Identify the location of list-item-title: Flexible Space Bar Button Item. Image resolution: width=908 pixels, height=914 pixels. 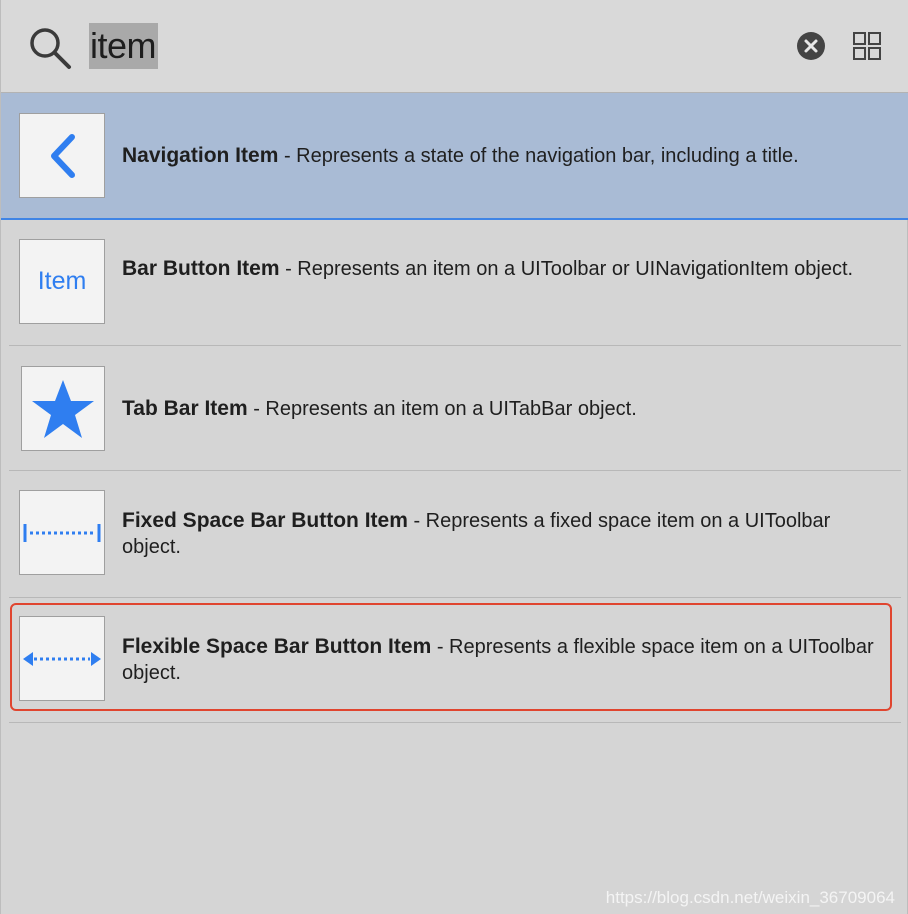
(277, 646).